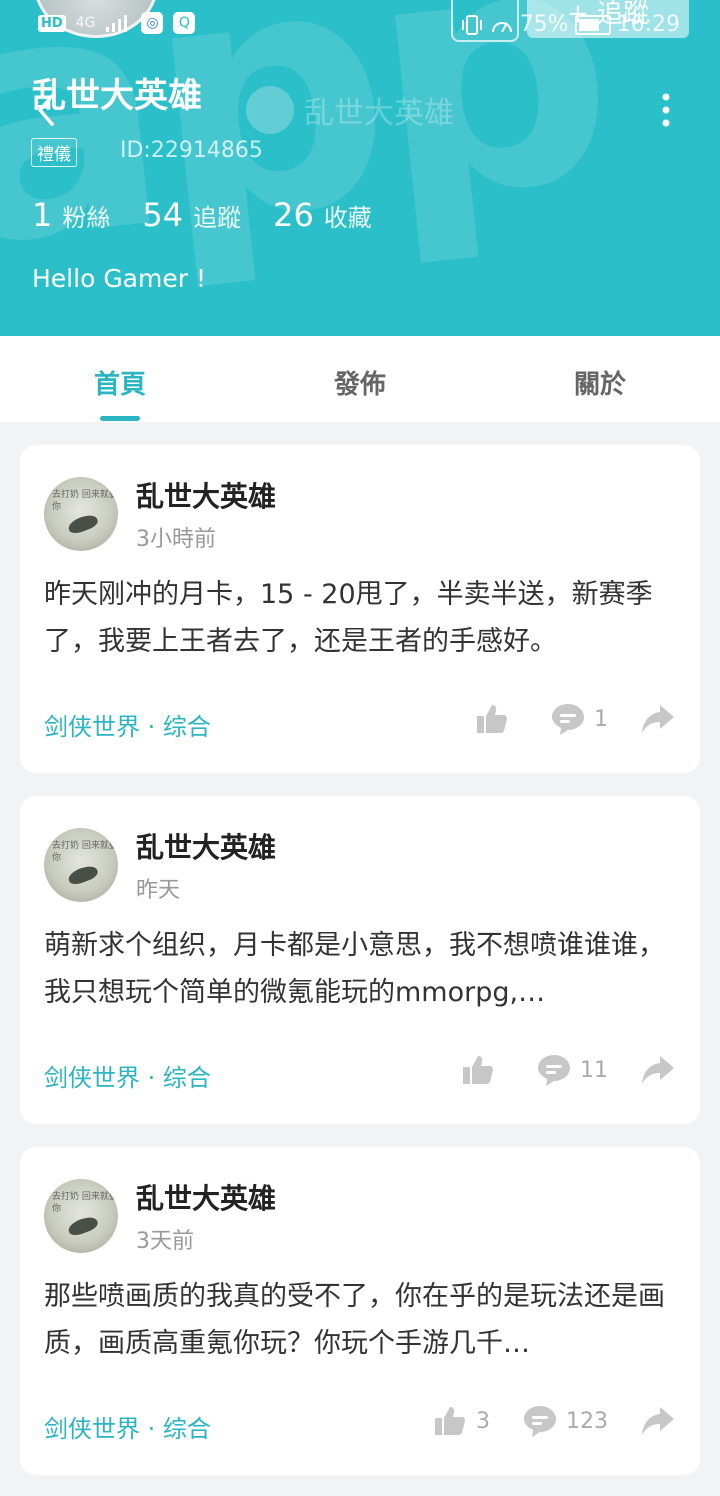 This screenshot has width=720, height=1496. I want to click on tab-indicator, so click(120, 418).